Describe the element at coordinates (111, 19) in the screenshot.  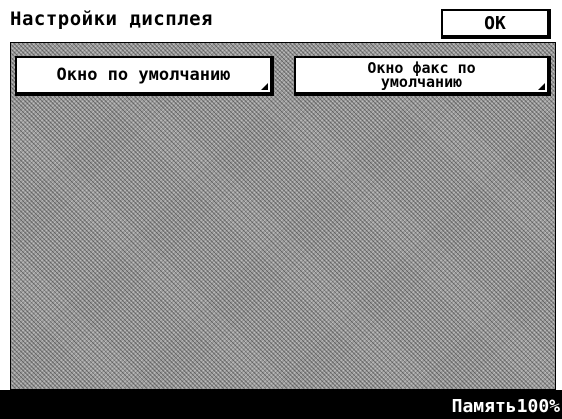
I see `page-title: Настройки дисплея` at that location.